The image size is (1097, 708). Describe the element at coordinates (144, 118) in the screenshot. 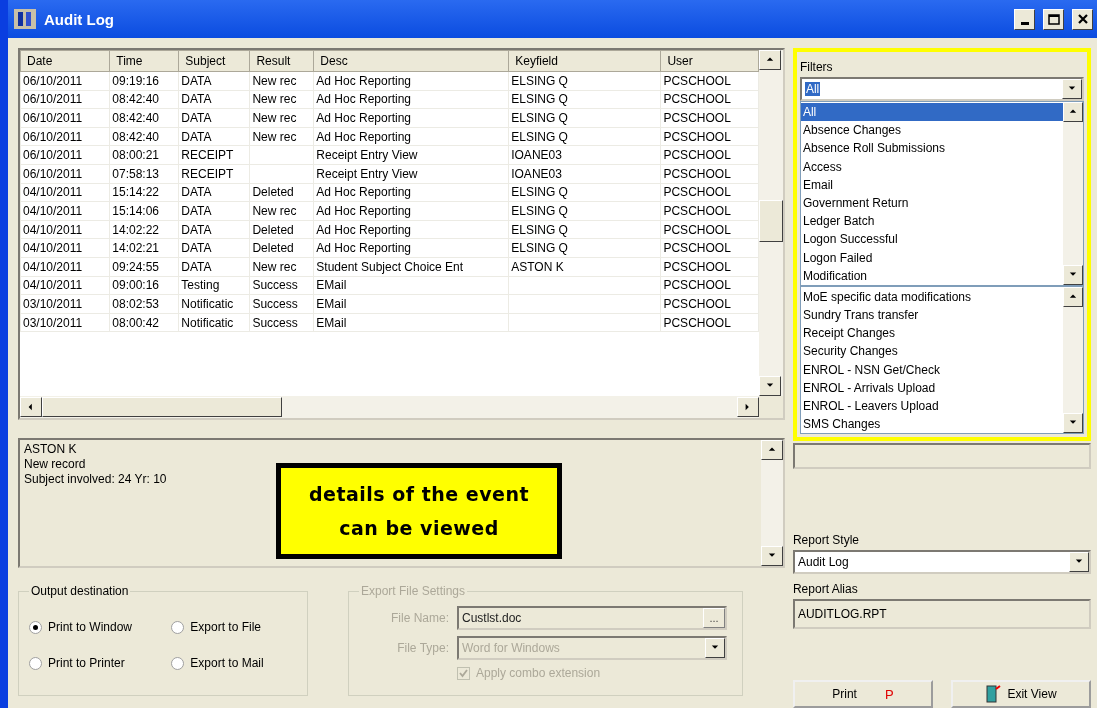

I see `table-cell: 08:42:40` at that location.